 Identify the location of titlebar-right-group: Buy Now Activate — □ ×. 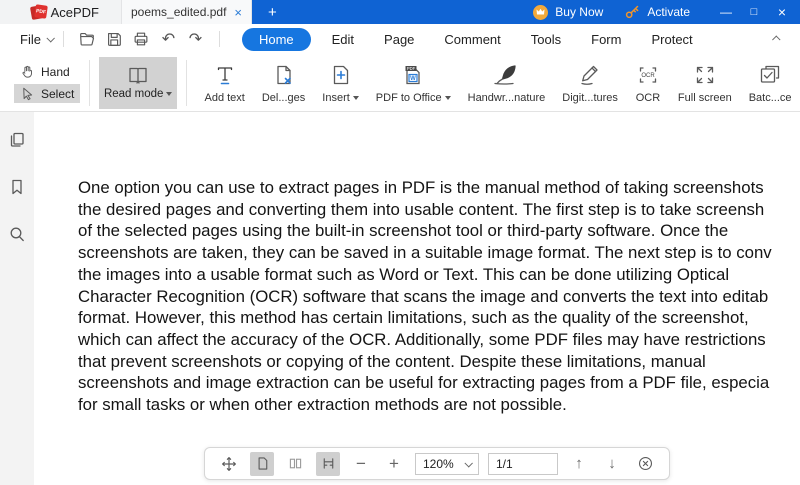
(666, 12).